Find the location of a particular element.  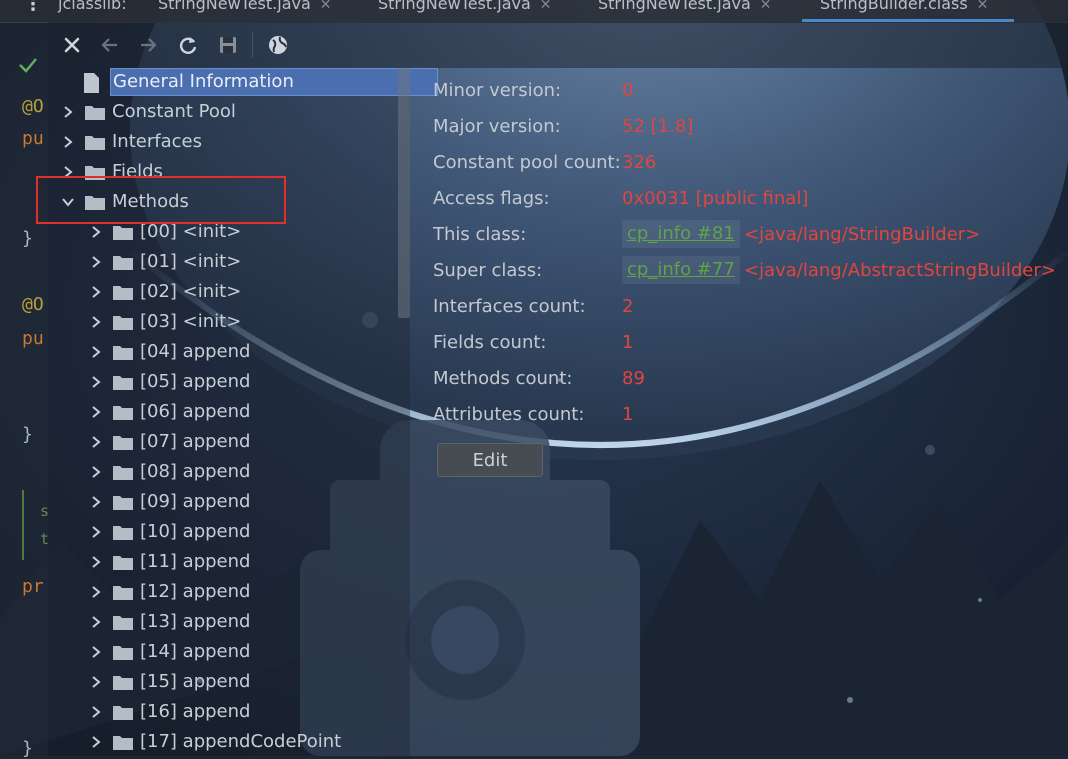

cp-info-link: cp_info #77 is located at coordinates (681, 270).